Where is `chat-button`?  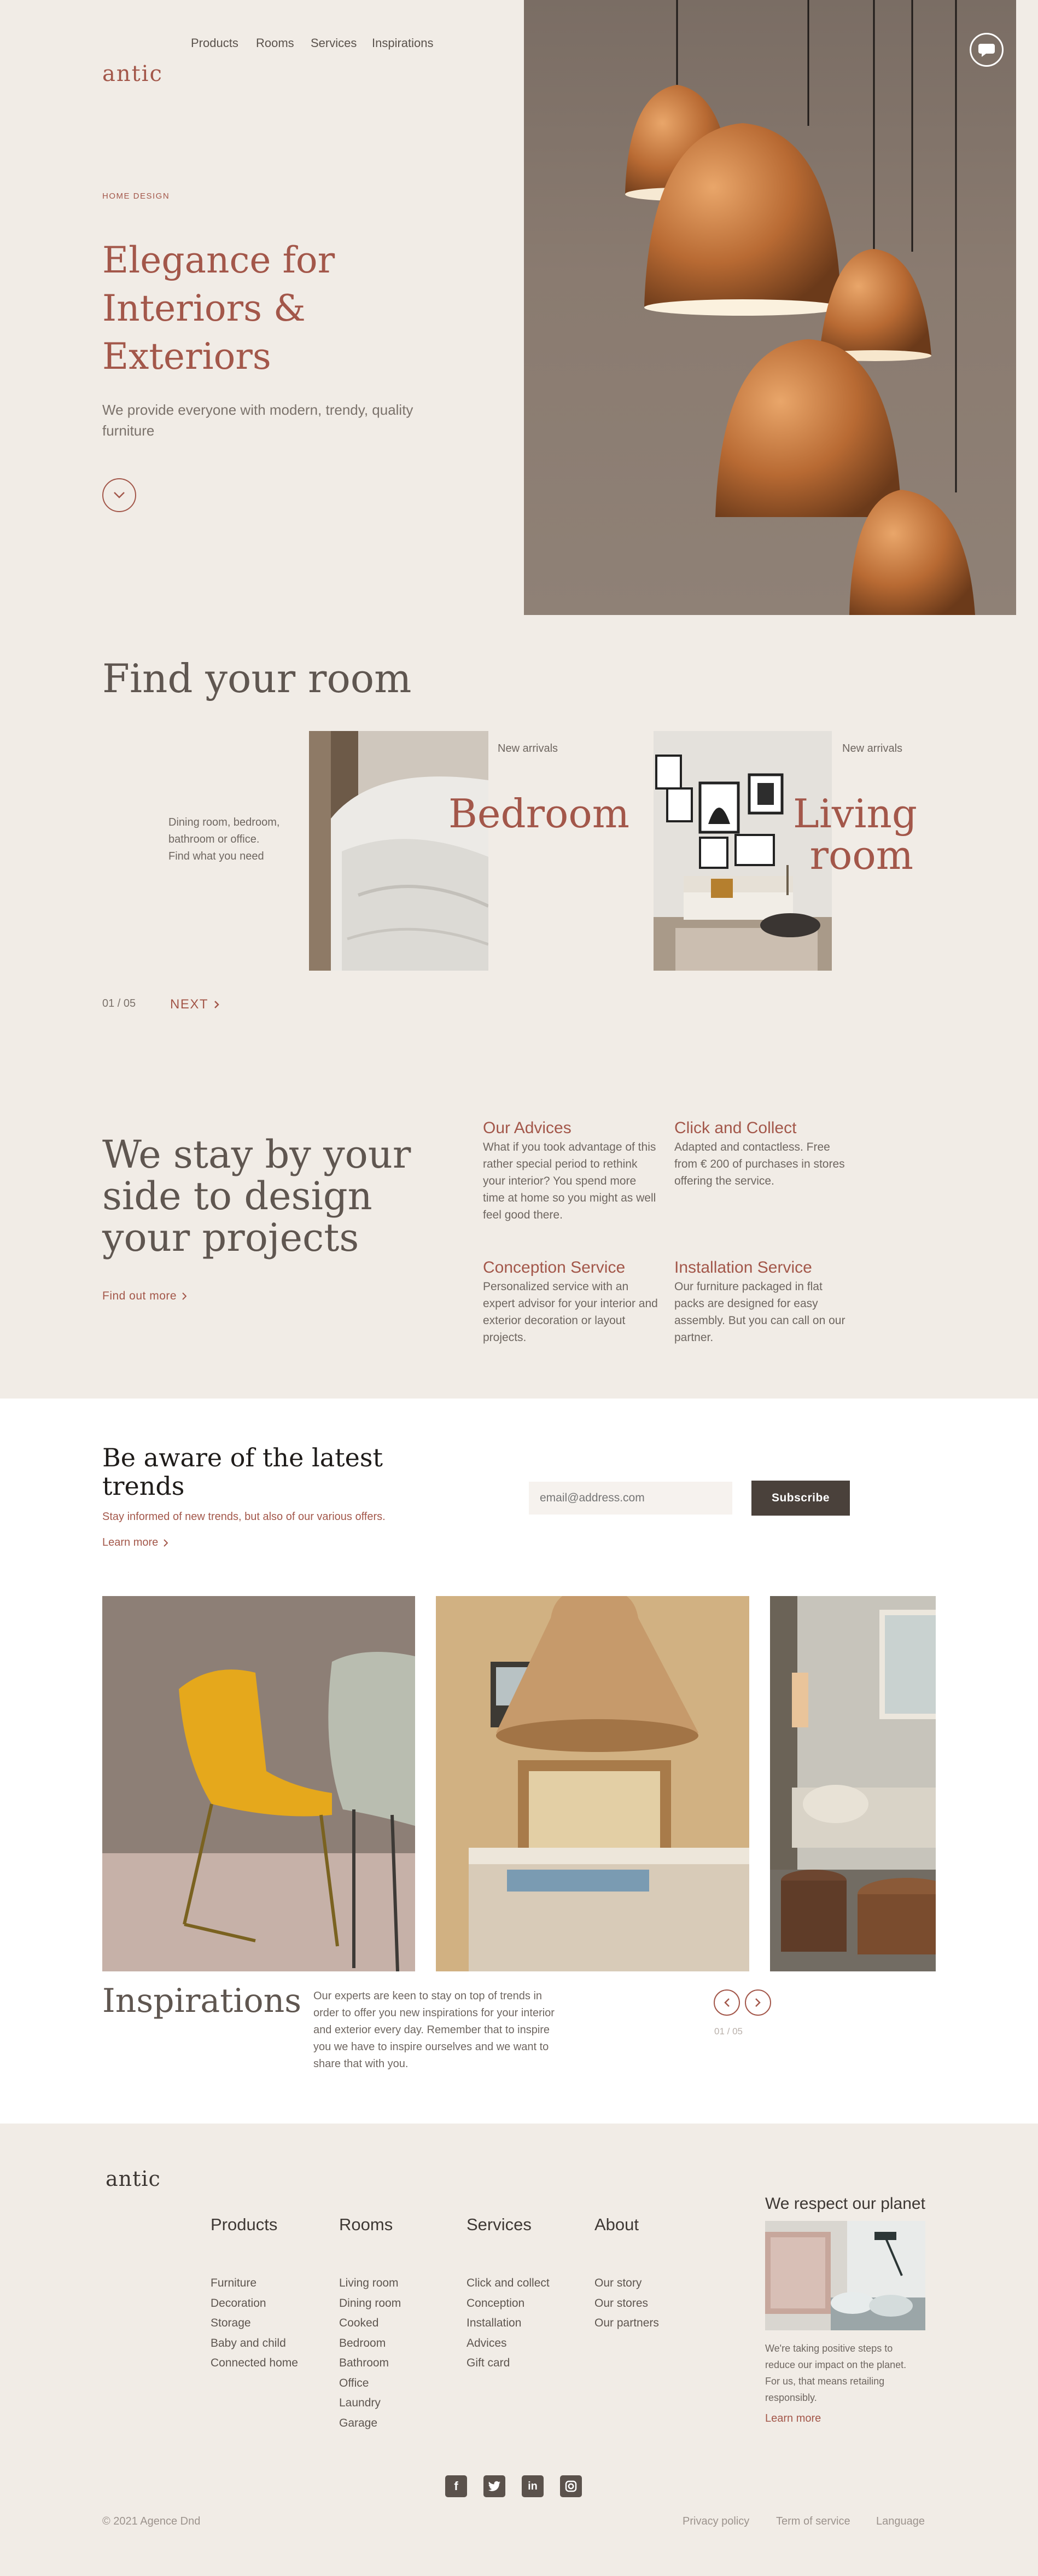 chat-button is located at coordinates (987, 50).